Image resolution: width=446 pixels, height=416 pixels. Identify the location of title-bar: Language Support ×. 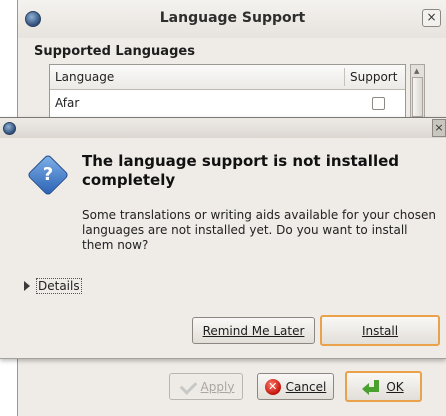
(232, 19).